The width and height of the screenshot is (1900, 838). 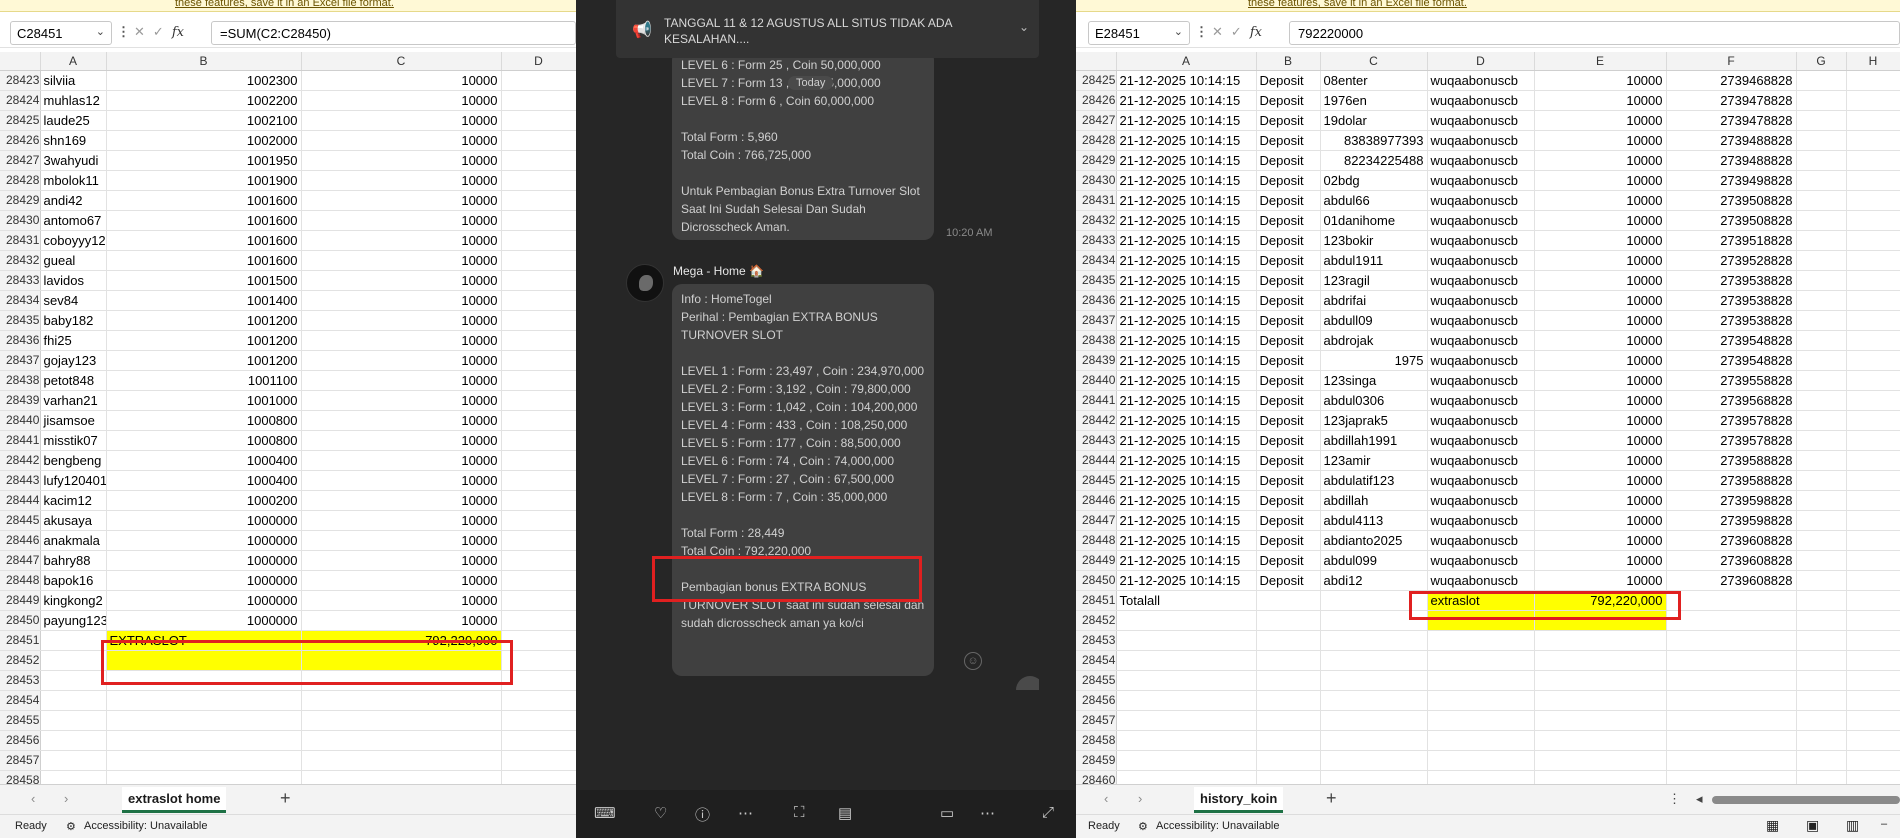 What do you see at coordinates (1374, 160) in the screenshot?
I see `cell-username: 82234225488` at bounding box center [1374, 160].